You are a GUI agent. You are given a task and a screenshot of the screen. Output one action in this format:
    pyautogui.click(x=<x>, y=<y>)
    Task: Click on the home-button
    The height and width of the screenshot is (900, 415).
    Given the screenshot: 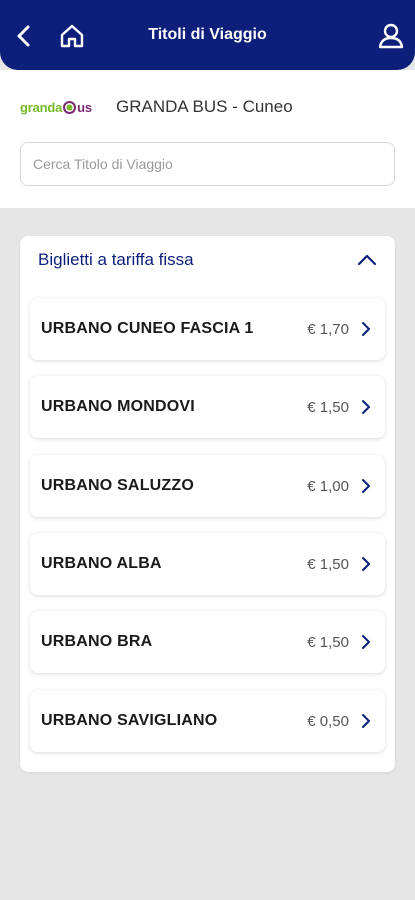 What is the action you would take?
    pyautogui.click(x=72, y=36)
    